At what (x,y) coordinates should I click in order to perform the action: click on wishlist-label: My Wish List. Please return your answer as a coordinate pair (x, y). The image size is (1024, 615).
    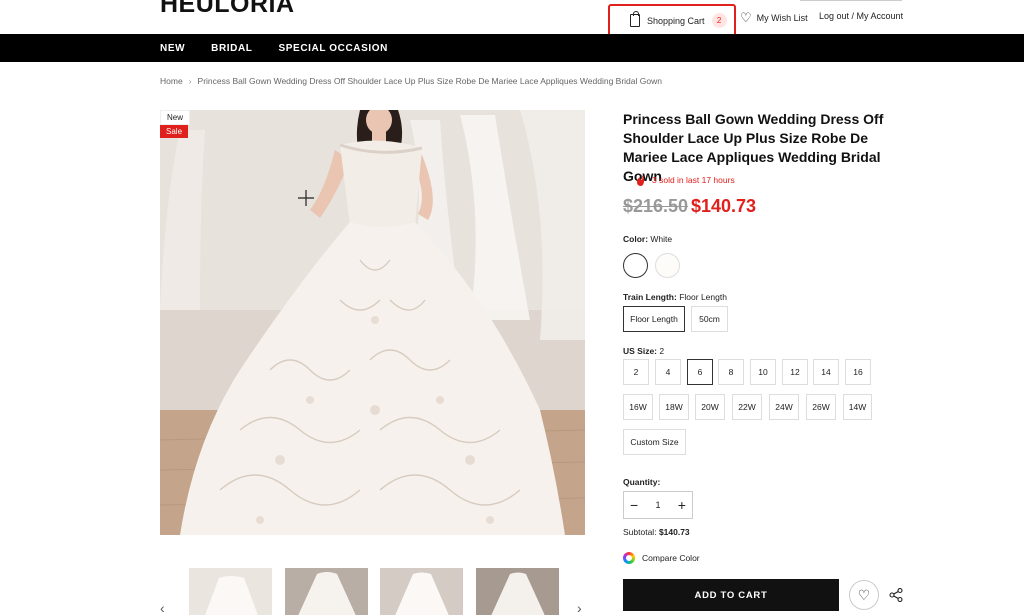
    Looking at the image, I should click on (782, 18).